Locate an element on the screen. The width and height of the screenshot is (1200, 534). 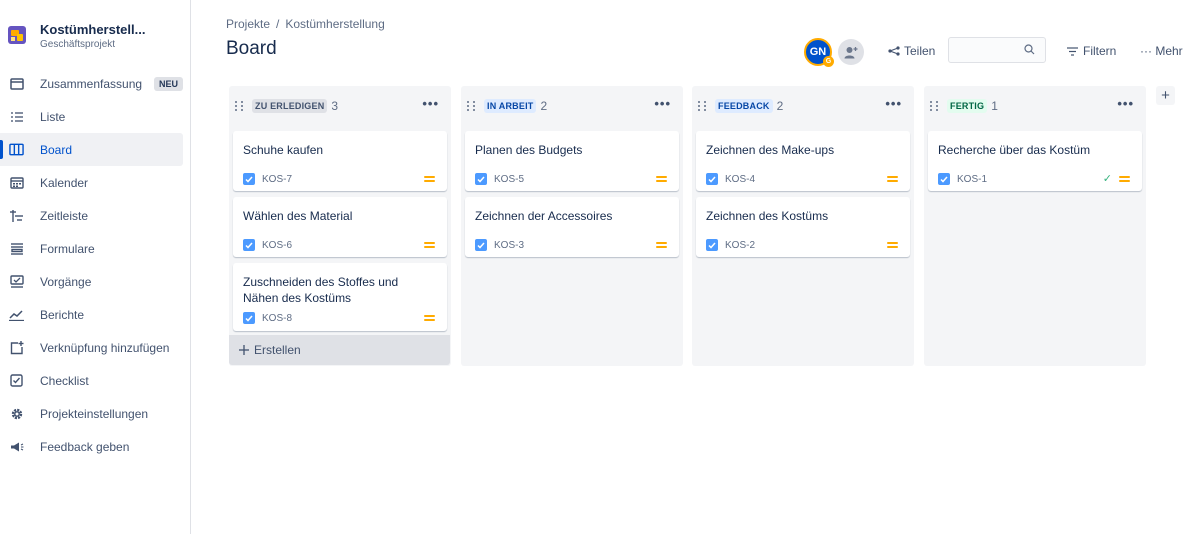
card-key: KOS-6 is located at coordinates (267, 245).